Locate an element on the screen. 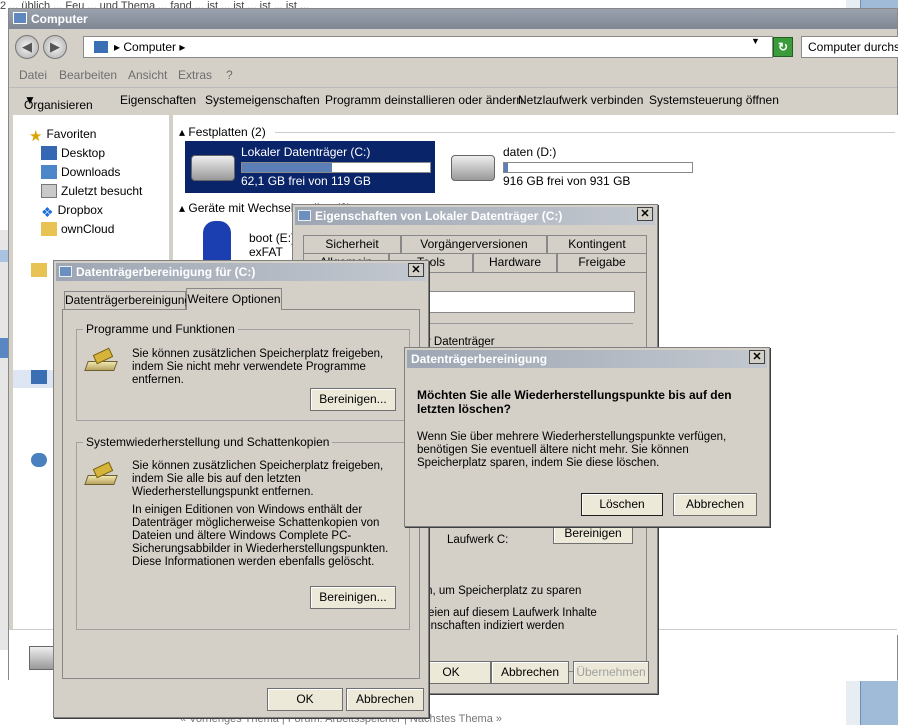 Image resolution: width=898 pixels, height=725 pixels. recent-places-icon is located at coordinates (49, 191).